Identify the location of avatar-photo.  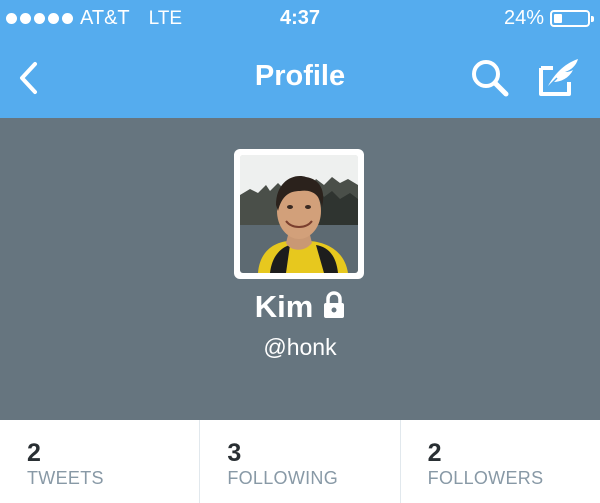
(299, 214).